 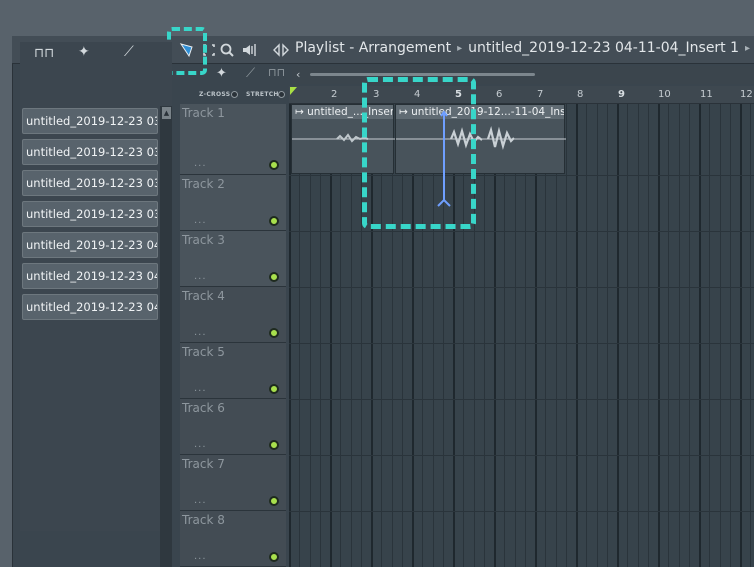 What do you see at coordinates (209, 50) in the screenshot?
I see `select-icon` at bounding box center [209, 50].